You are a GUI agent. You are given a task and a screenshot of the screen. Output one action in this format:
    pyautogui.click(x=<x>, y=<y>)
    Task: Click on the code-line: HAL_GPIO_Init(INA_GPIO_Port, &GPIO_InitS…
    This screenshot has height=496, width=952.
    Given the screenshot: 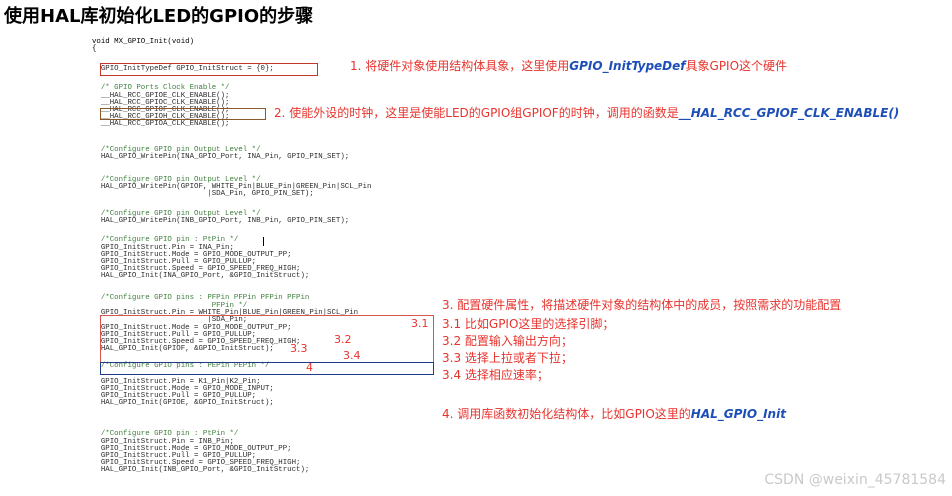 What is the action you would take?
    pyautogui.click(x=201, y=276)
    